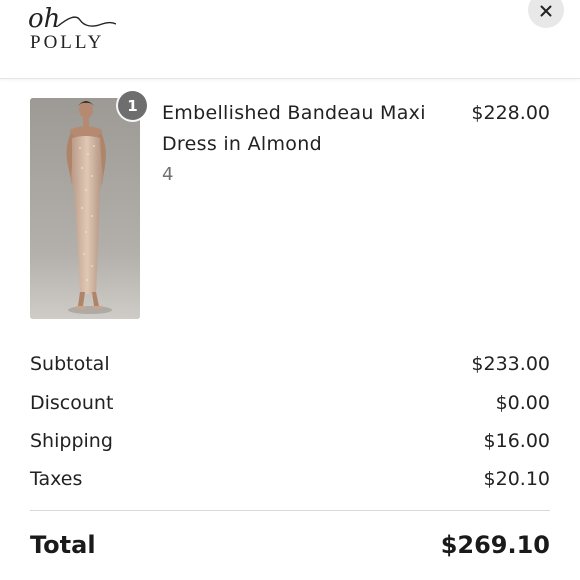 The image size is (580, 580). I want to click on shipping-row: Shipping $16.00, so click(290, 441).